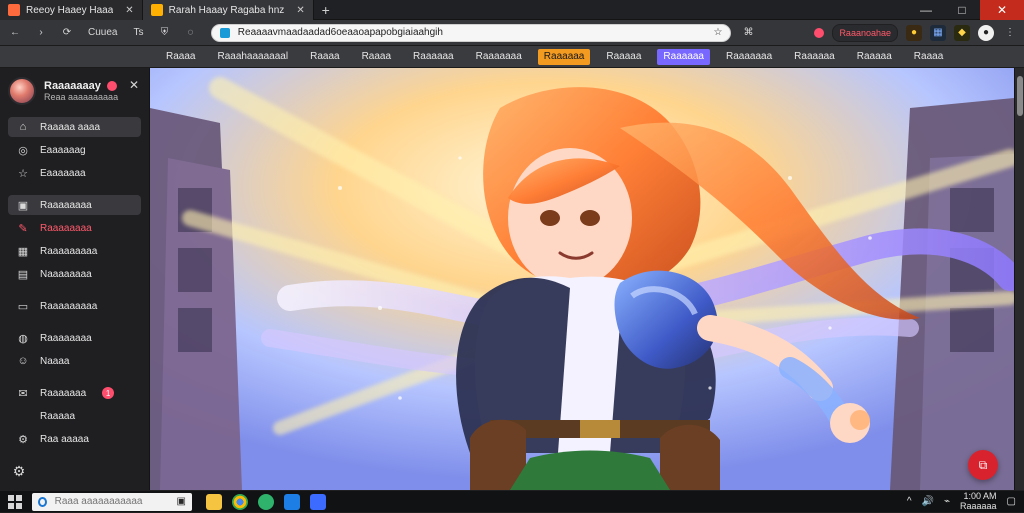 The height and width of the screenshot is (513, 1024). What do you see at coordinates (164, 33) in the screenshot?
I see `shield-icon: ⛨` at bounding box center [164, 33].